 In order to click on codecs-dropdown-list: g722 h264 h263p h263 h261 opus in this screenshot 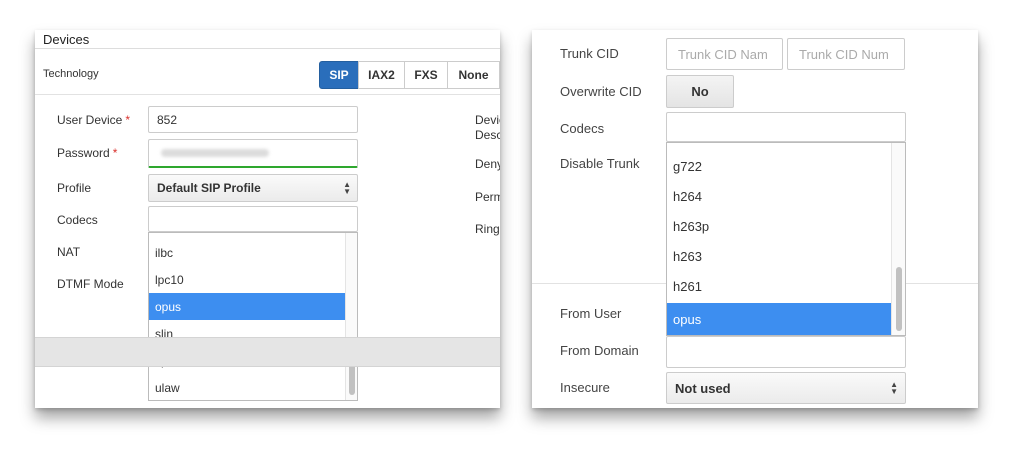, I will do `click(786, 239)`.